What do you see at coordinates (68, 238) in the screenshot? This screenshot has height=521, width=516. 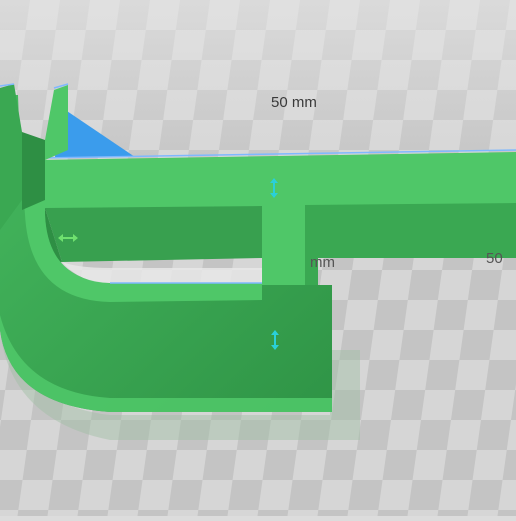 I see `horizontal-resize-arrow-icon` at bounding box center [68, 238].